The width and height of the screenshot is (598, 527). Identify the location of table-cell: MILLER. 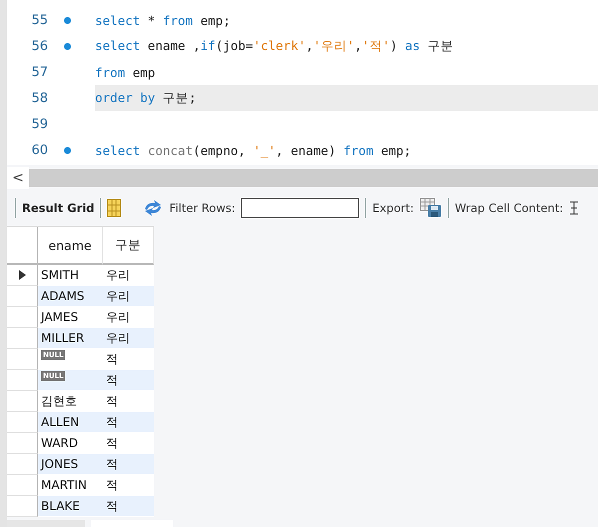
(62, 338).